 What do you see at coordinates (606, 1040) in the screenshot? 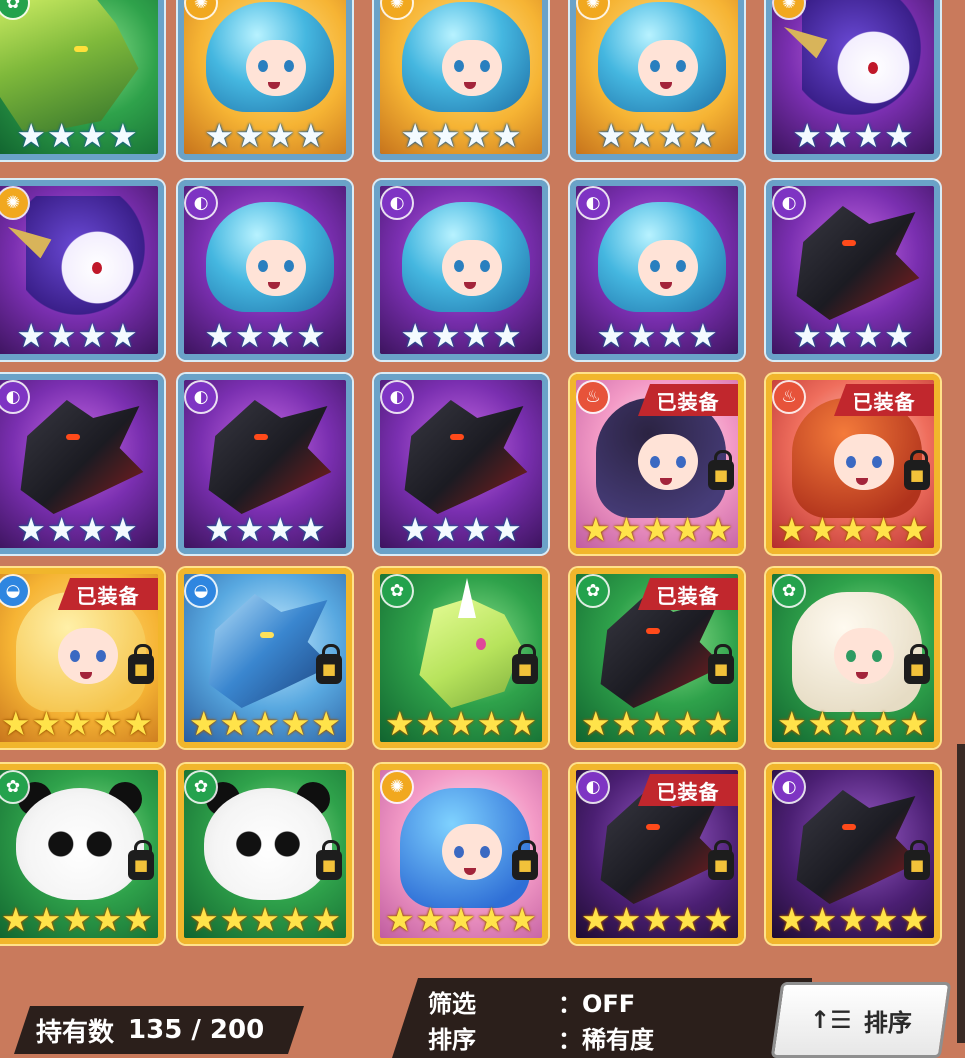
I see `sort-value: ：稀有度` at bounding box center [606, 1040].